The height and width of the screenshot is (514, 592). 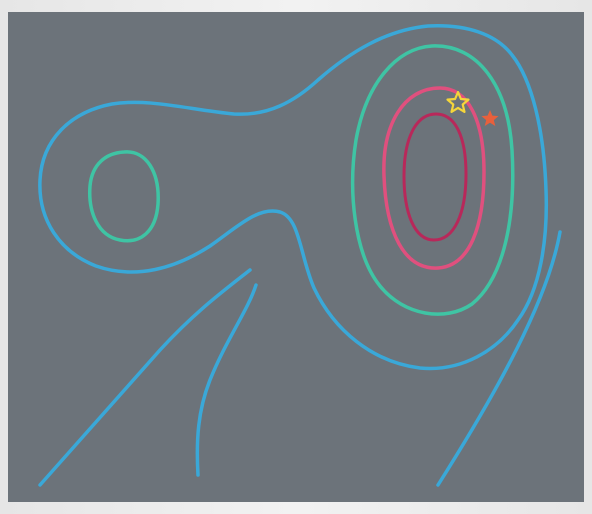 What do you see at coordinates (226, 380) in the screenshot?
I see `lower-middle-contour-line` at bounding box center [226, 380].